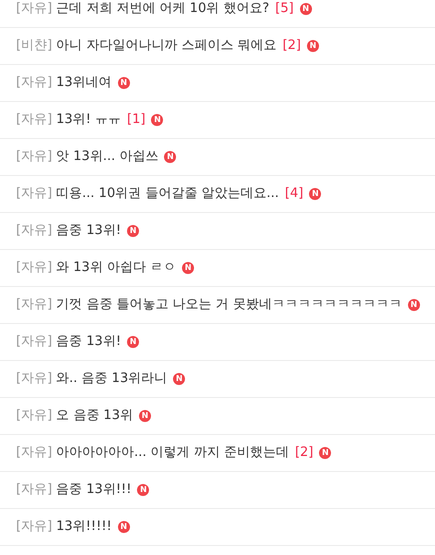 This screenshot has height=555, width=435. I want to click on post-category: [비챤], so click(34, 46).